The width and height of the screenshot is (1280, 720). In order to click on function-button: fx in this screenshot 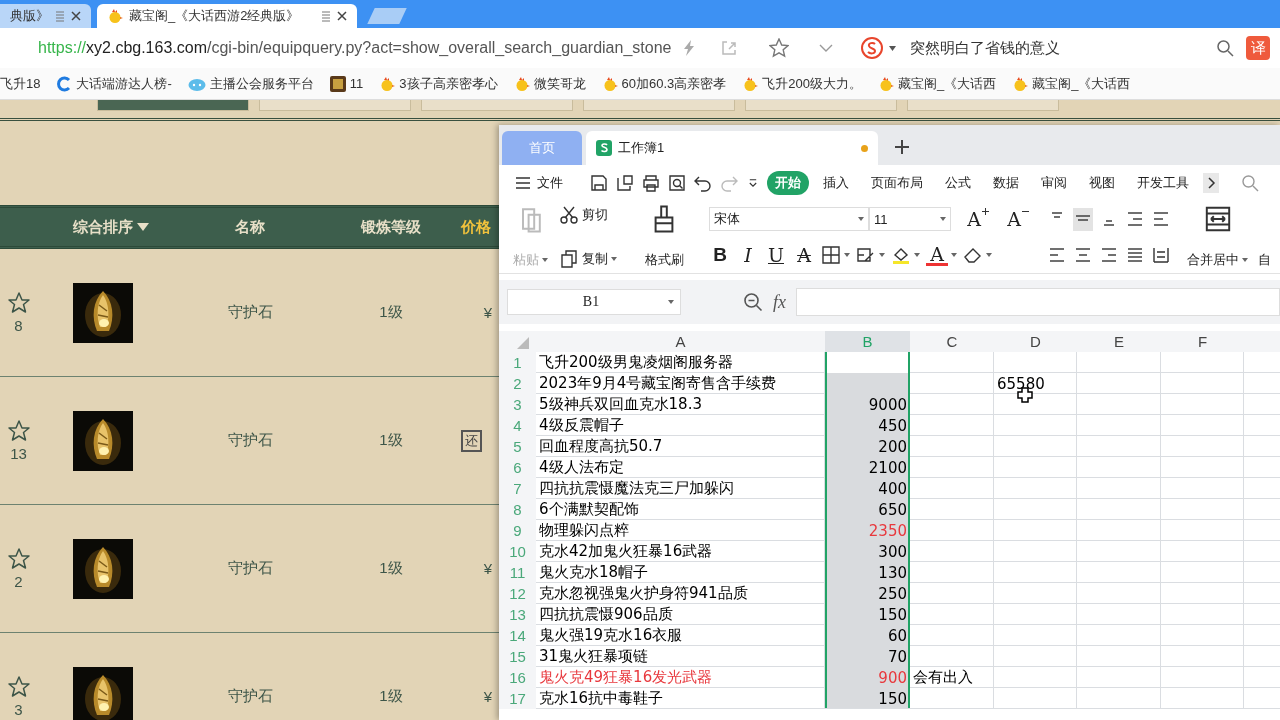, I will do `click(779, 302)`.